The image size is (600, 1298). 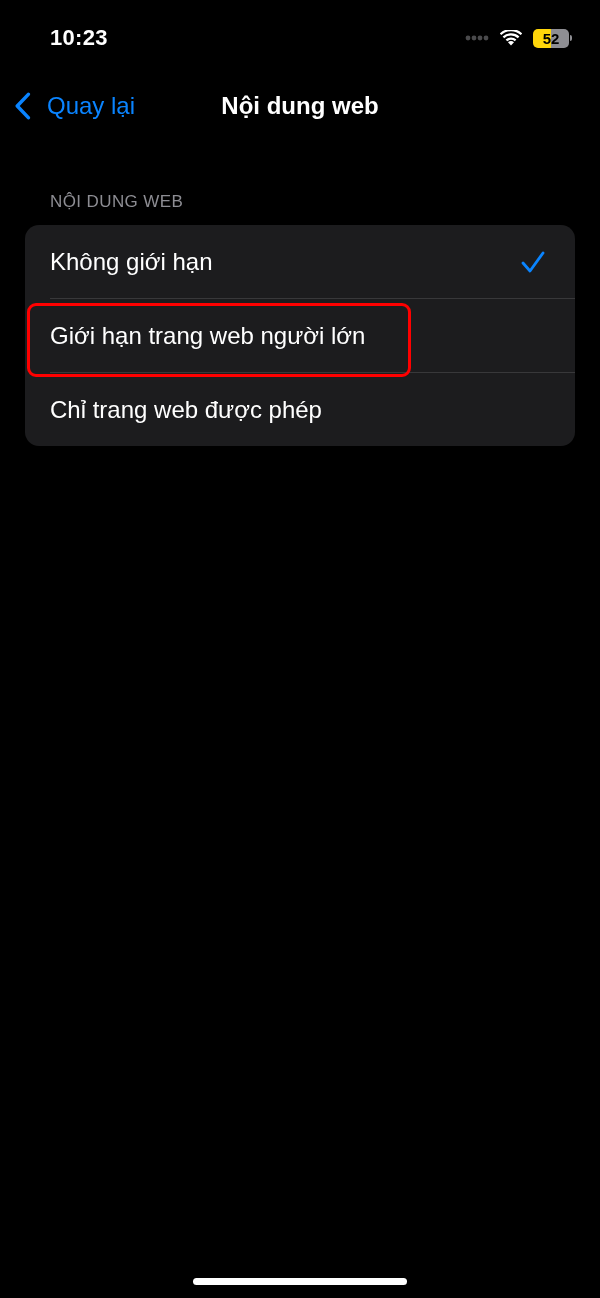 What do you see at coordinates (117, 202) in the screenshot?
I see `section-header: NỘI DUNG WEB` at bounding box center [117, 202].